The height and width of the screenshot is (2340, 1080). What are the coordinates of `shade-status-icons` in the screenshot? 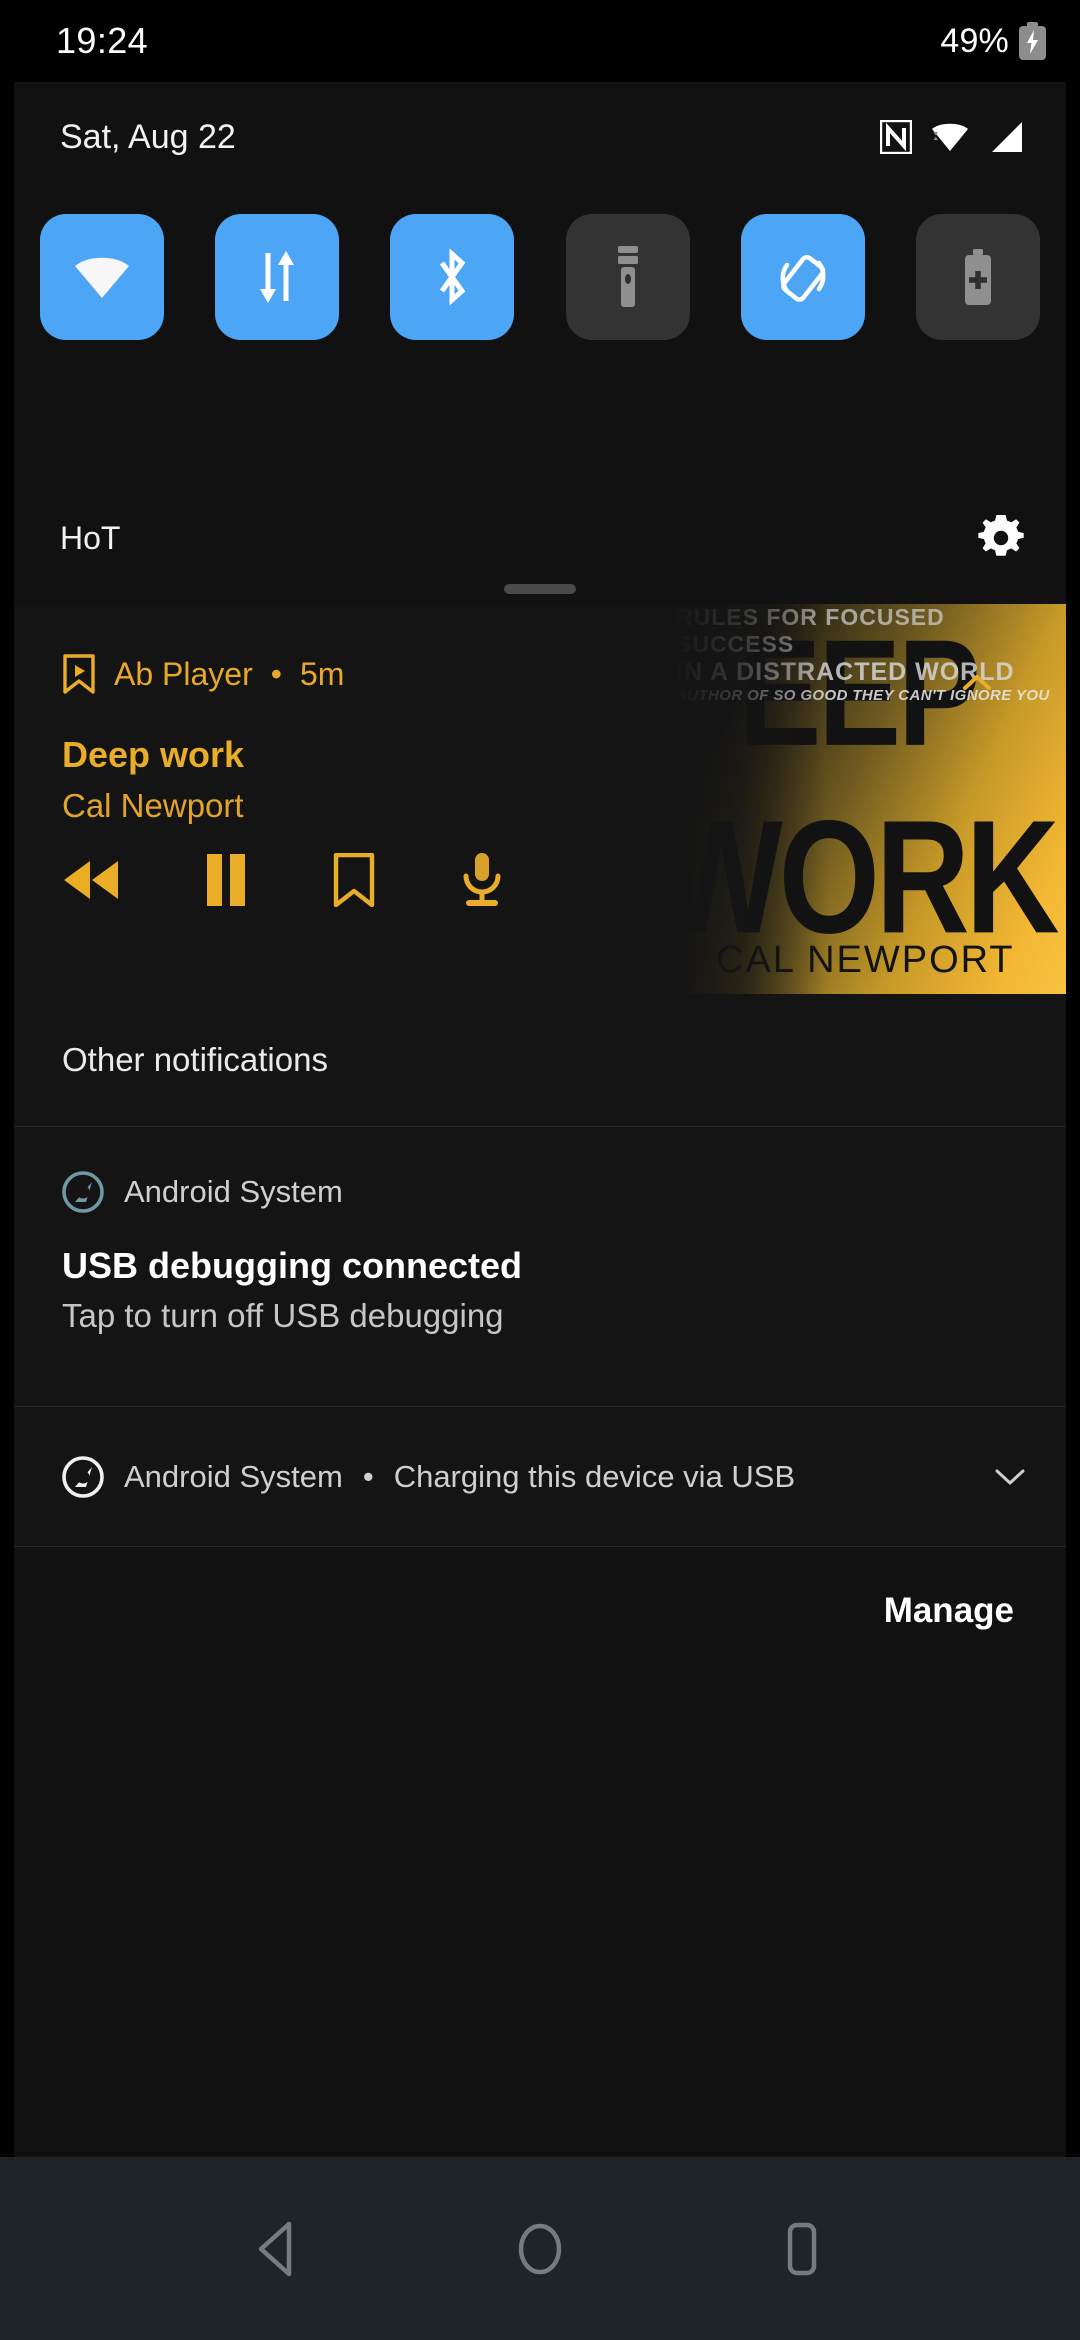 It's located at (953, 137).